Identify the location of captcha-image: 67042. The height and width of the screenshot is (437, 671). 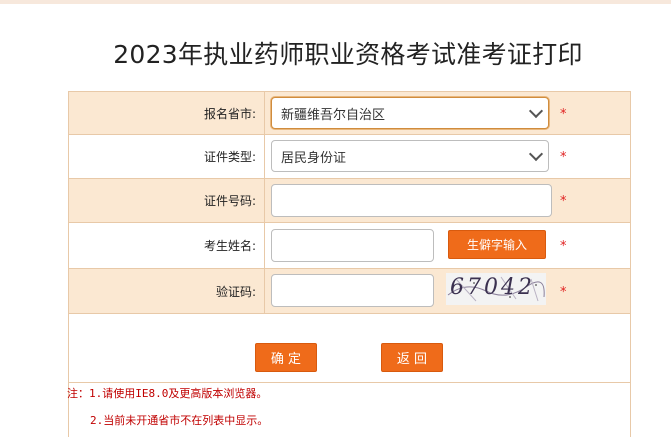
(496, 289).